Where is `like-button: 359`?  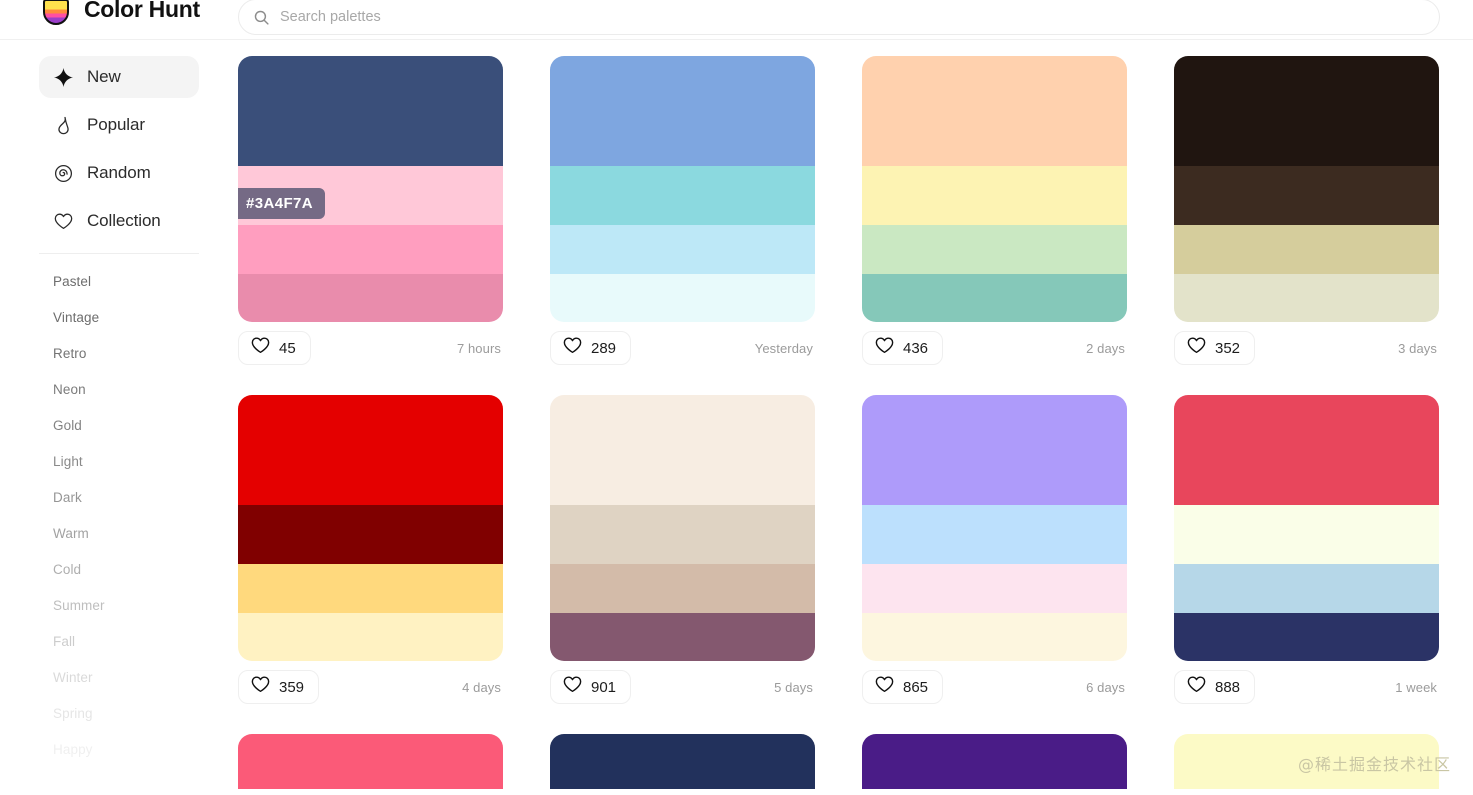 like-button: 359 is located at coordinates (279, 687).